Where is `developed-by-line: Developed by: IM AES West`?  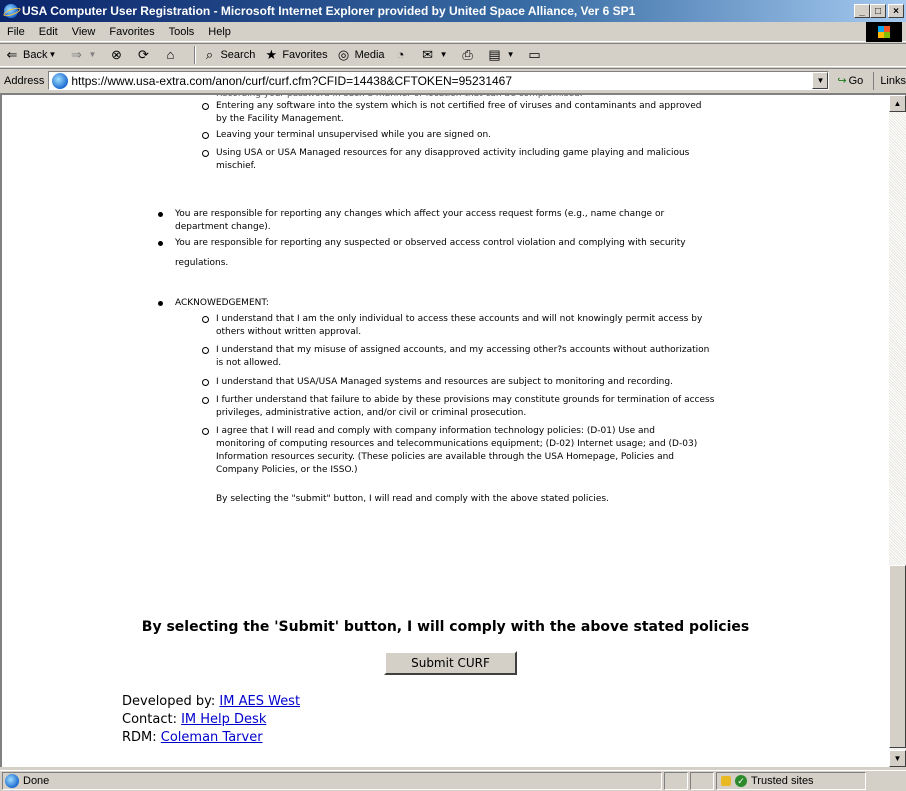
developed-by-line: Developed by: IM AES West is located at coordinates (211, 701).